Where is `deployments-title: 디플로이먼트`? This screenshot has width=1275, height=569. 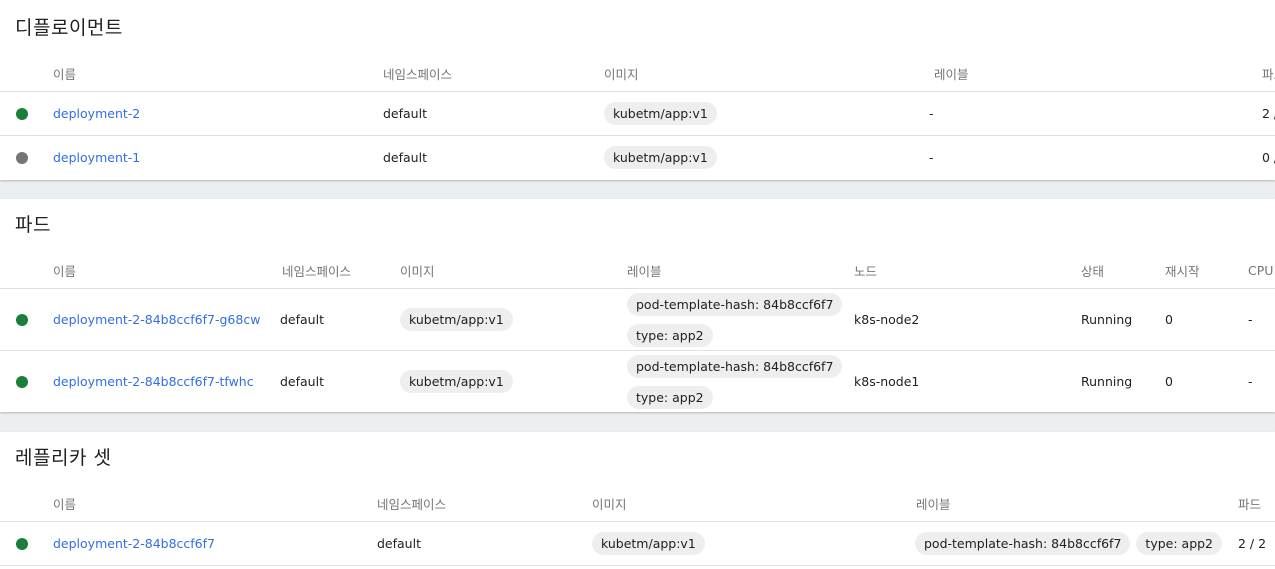
deployments-title: 디플로이먼트 is located at coordinates (69, 28).